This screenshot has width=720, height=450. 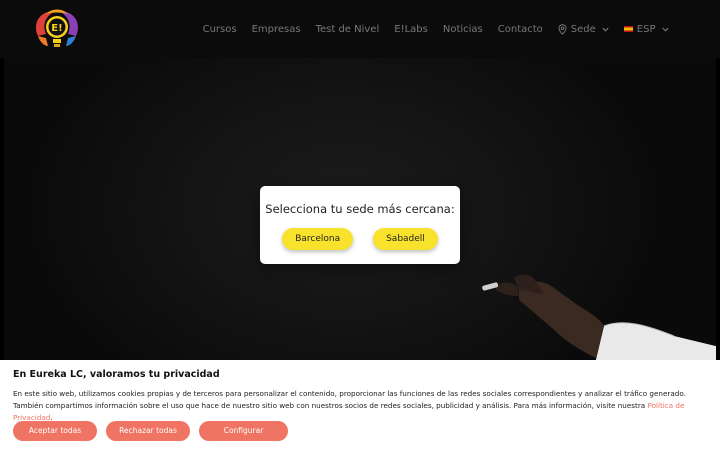 I want to click on nav-item-contacto: Contacto, so click(x=520, y=29).